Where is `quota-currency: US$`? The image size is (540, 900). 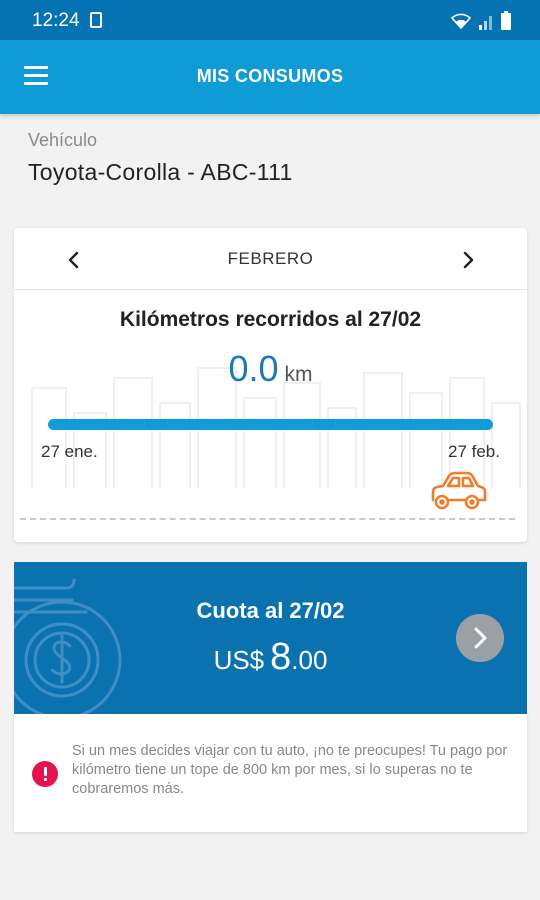 quota-currency: US$ is located at coordinates (239, 660).